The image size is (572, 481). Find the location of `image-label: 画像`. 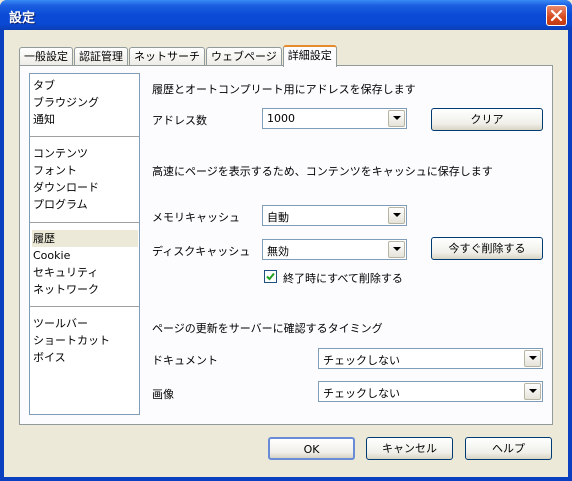

image-label: 画像 is located at coordinates (163, 394).